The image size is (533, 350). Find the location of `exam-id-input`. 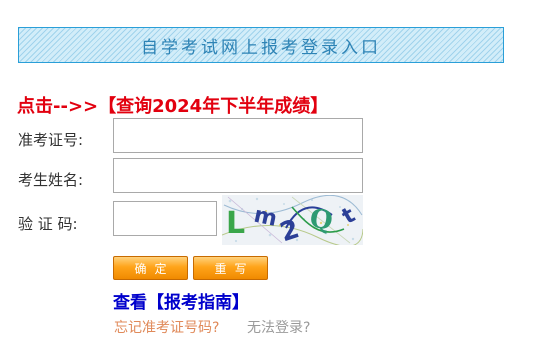

exam-id-input is located at coordinates (238, 135).